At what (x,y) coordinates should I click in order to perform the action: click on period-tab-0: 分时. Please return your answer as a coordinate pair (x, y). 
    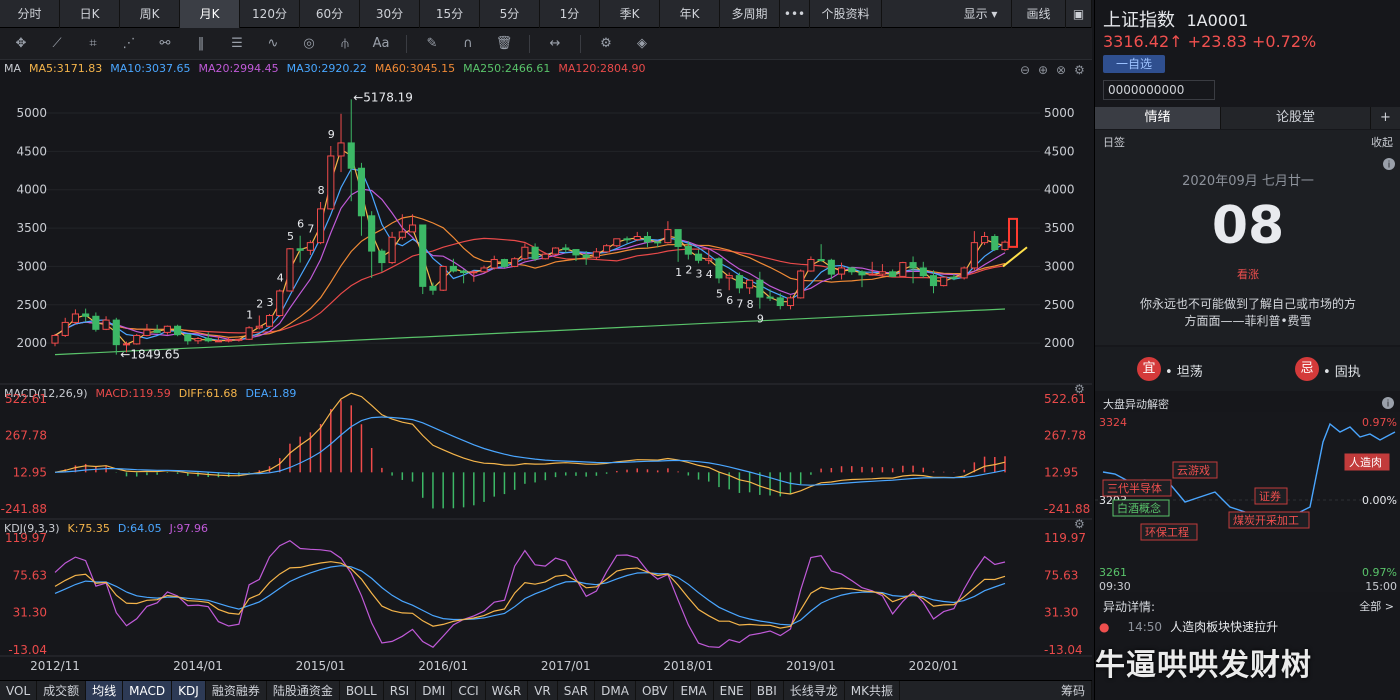
    Looking at the image, I should click on (30, 14).